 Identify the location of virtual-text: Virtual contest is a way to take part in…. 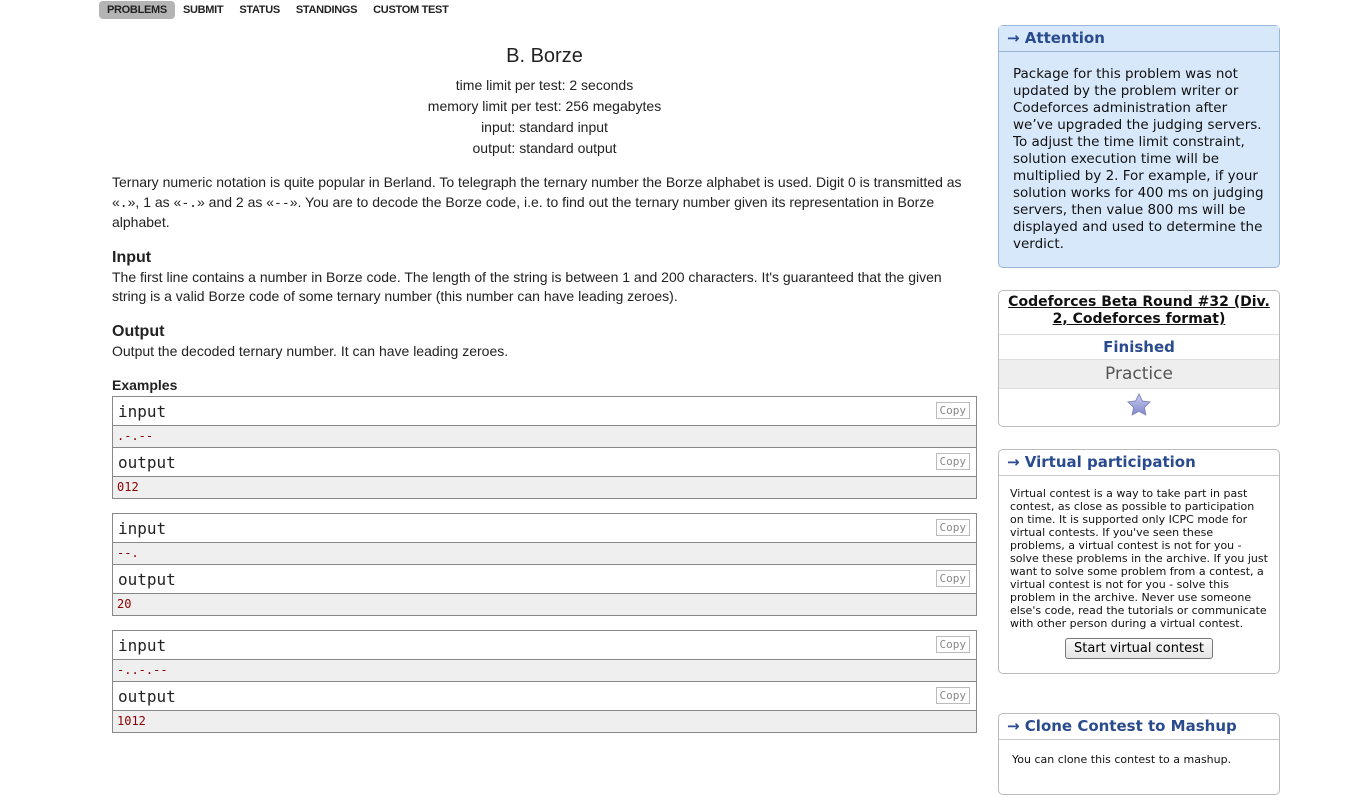
(1139, 558).